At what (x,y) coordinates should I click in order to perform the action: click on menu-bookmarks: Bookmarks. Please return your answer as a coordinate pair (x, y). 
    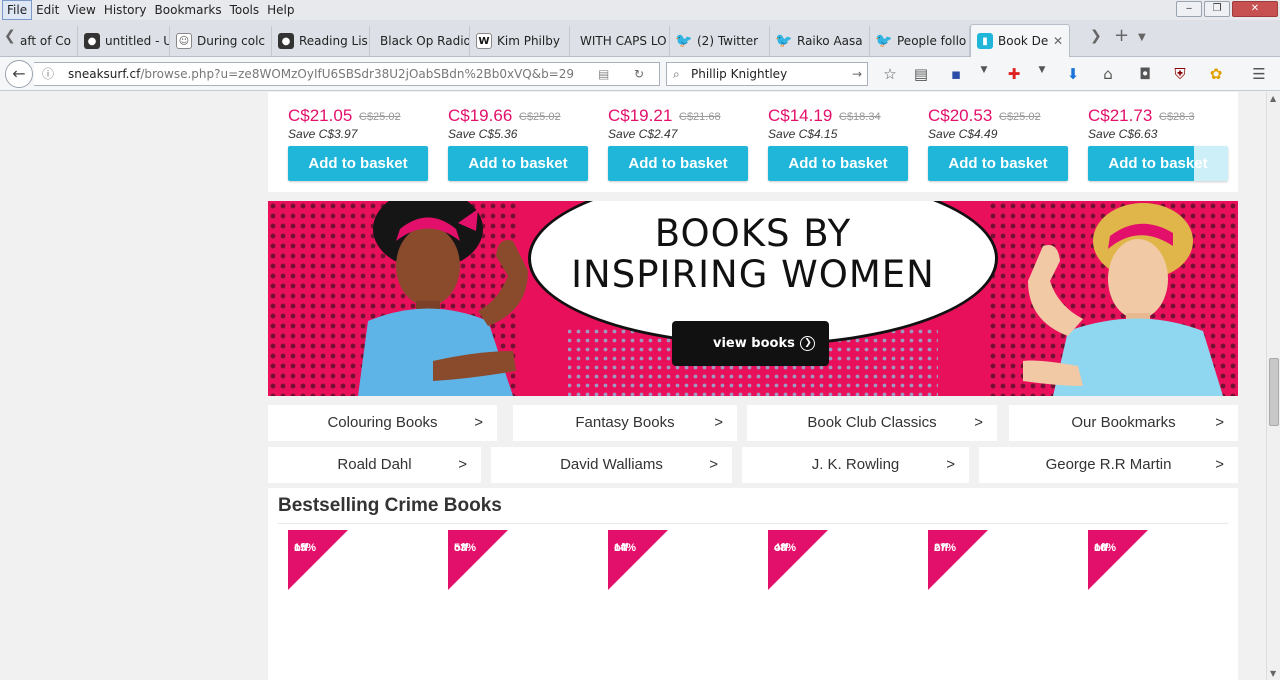
    Looking at the image, I should click on (188, 10).